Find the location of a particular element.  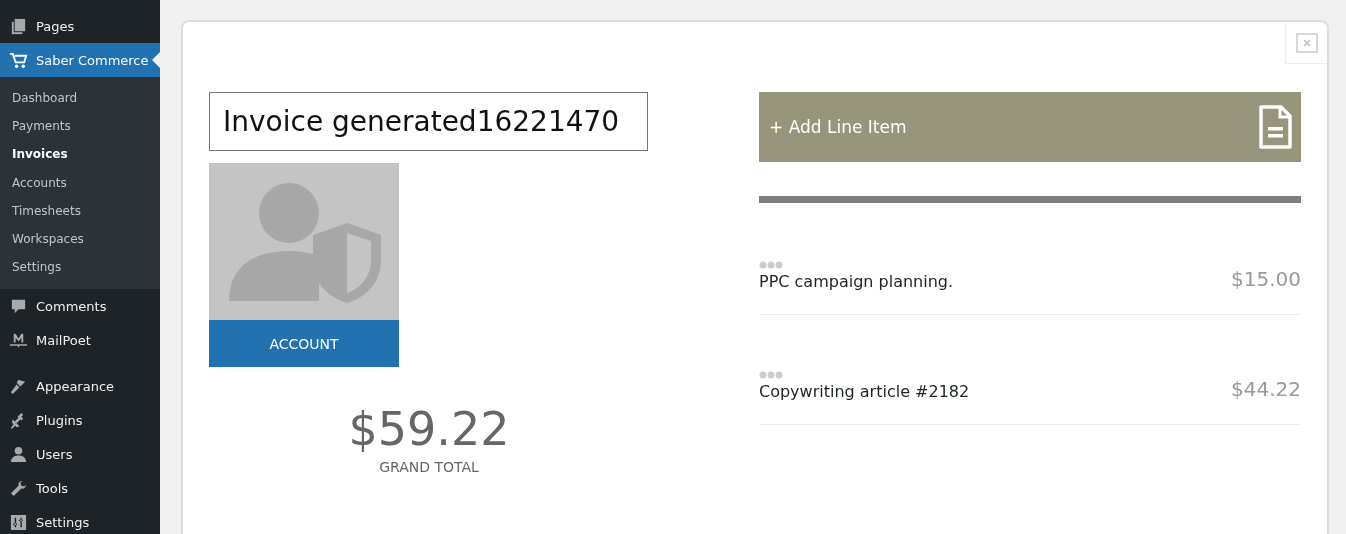

close-icon is located at coordinates (1306, 42).